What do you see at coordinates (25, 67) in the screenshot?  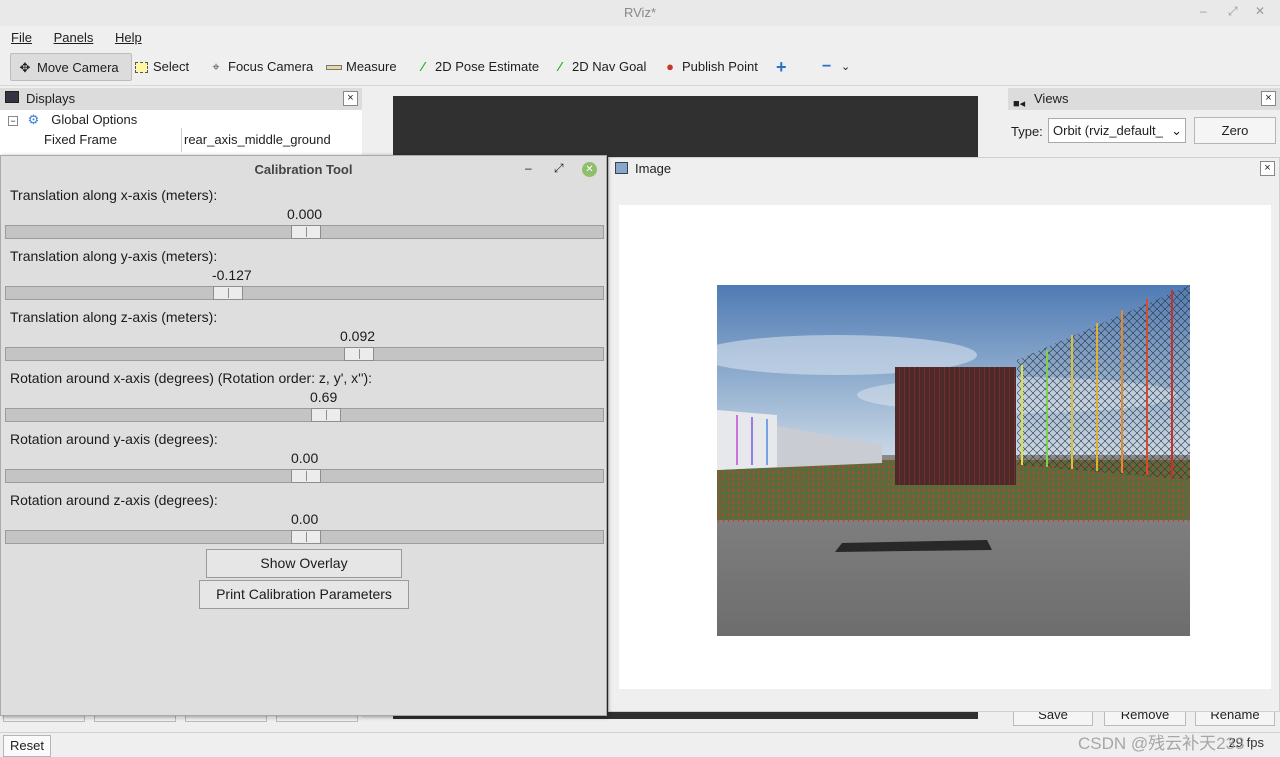 I see `move-camera-icon: ✥` at bounding box center [25, 67].